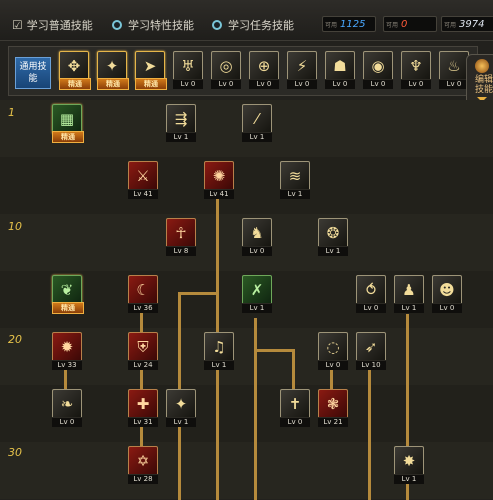  Describe the element at coordinates (67, 346) in the screenshot. I see `icon-glyph: ✹` at that location.